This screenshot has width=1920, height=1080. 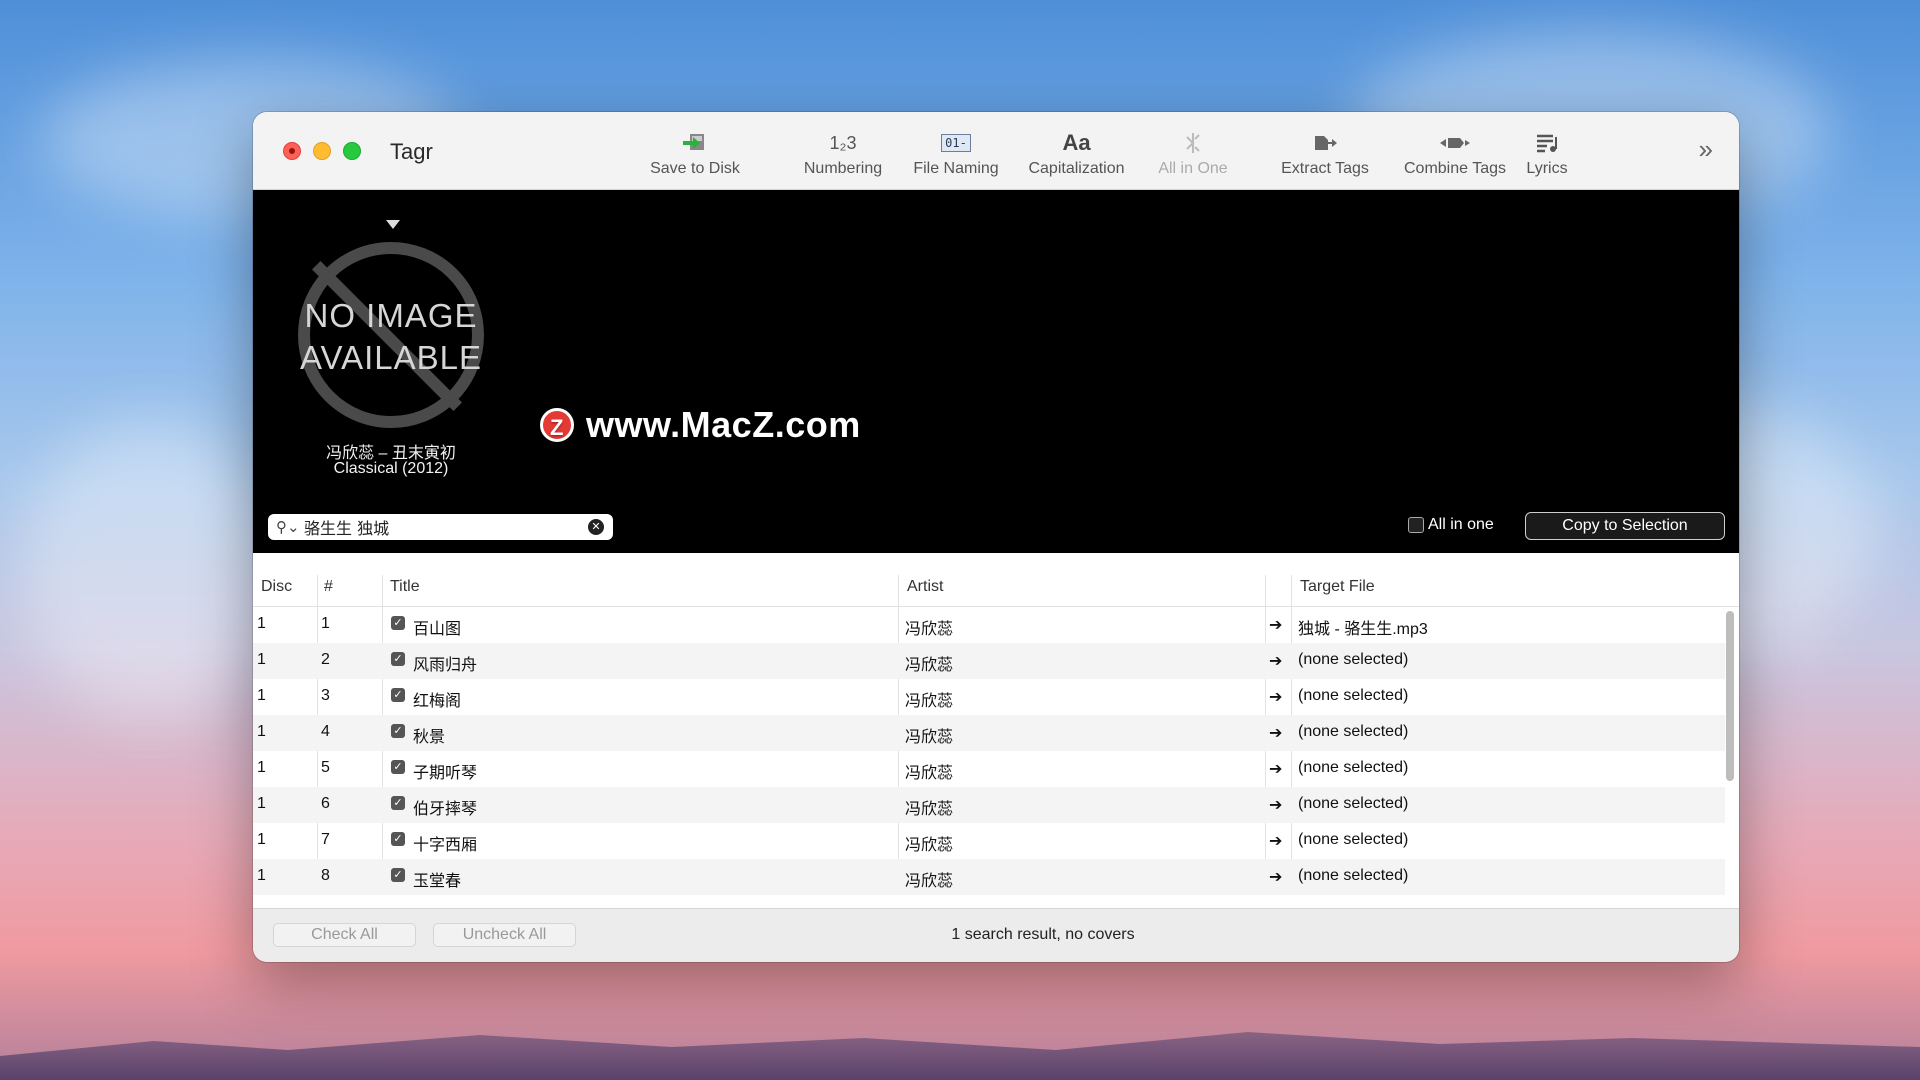 I want to click on lyrics-button: Lyrics, so click(x=1547, y=155).